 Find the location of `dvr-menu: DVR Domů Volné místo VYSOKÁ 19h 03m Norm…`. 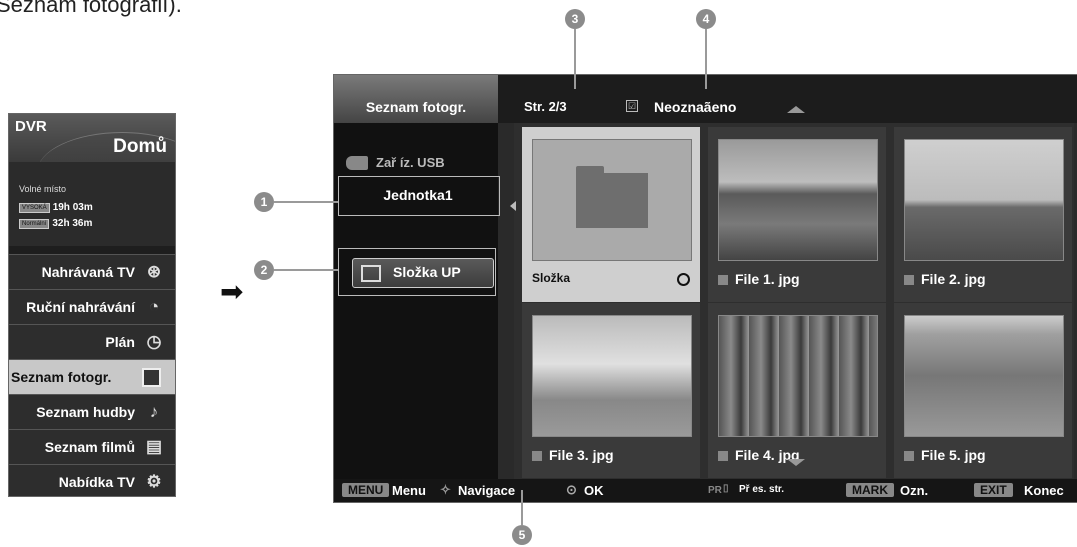

dvr-menu: DVR Domů Volné místo VYSOKÁ 19h 03m Norm… is located at coordinates (92, 305).